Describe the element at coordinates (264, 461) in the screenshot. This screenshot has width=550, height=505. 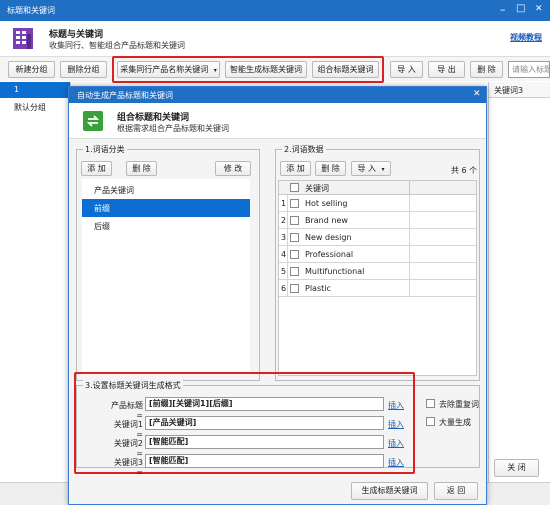
I see `keyword3-input: [智能匹配]` at that location.